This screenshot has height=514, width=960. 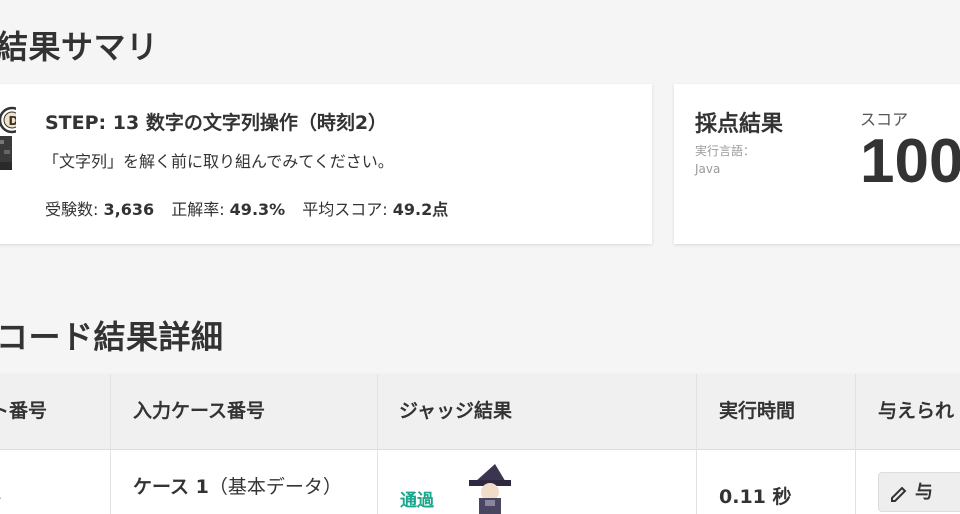 What do you see at coordinates (708, 169) in the screenshot?
I see `language-value: Java` at bounding box center [708, 169].